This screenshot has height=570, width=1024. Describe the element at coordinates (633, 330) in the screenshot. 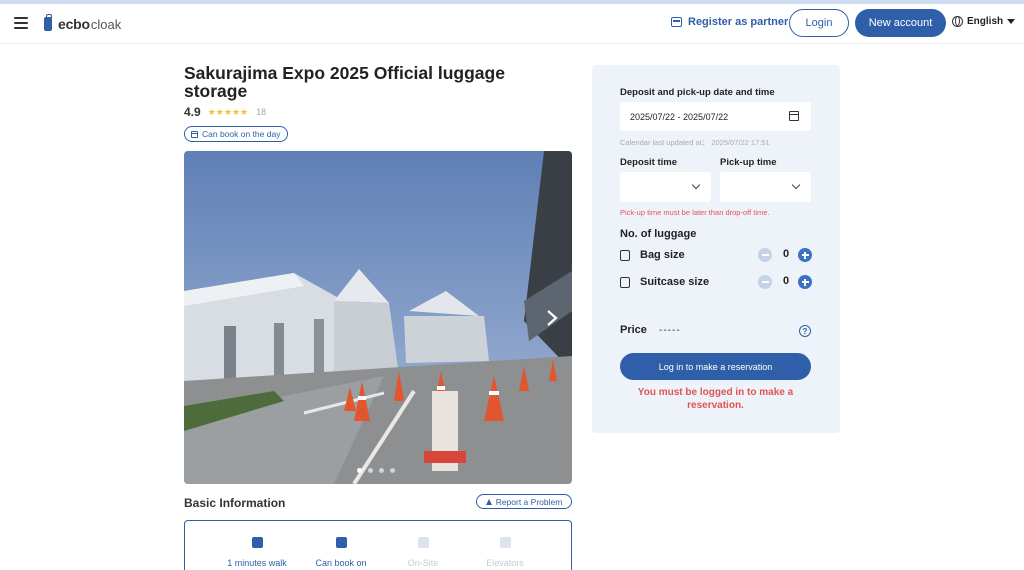

I see `price-label: Price` at that location.